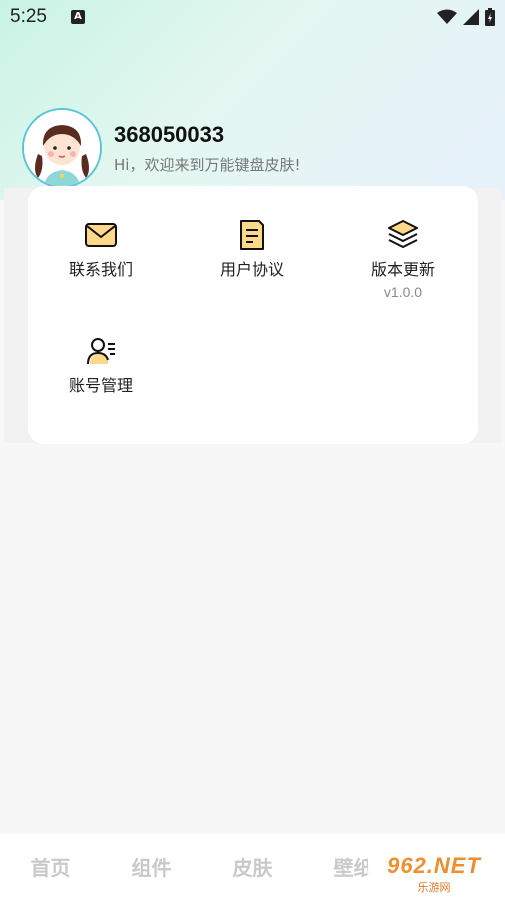 The height and width of the screenshot is (899, 505). What do you see at coordinates (77, 17) in the screenshot?
I see `notification-icon: A` at bounding box center [77, 17].